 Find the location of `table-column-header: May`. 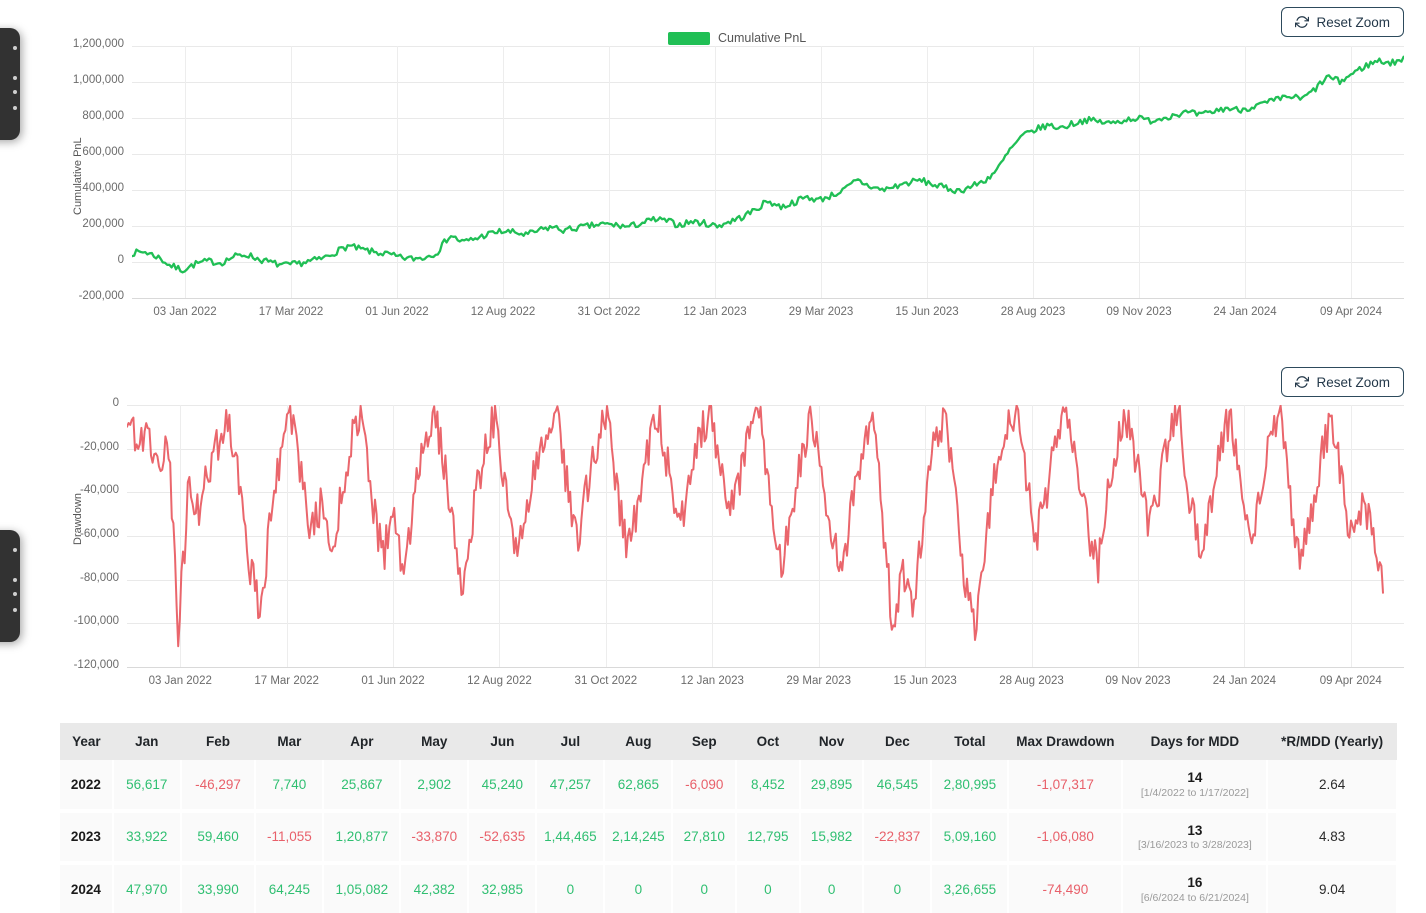

table-column-header: May is located at coordinates (434, 741).